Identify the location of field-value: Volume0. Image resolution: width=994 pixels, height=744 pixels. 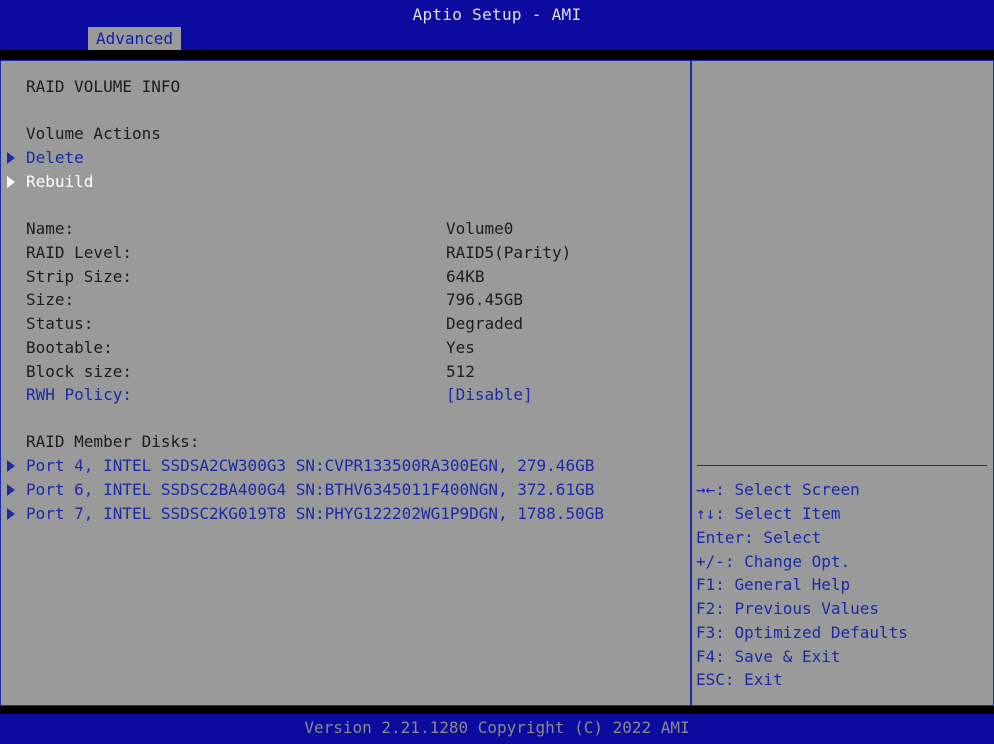
(480, 228).